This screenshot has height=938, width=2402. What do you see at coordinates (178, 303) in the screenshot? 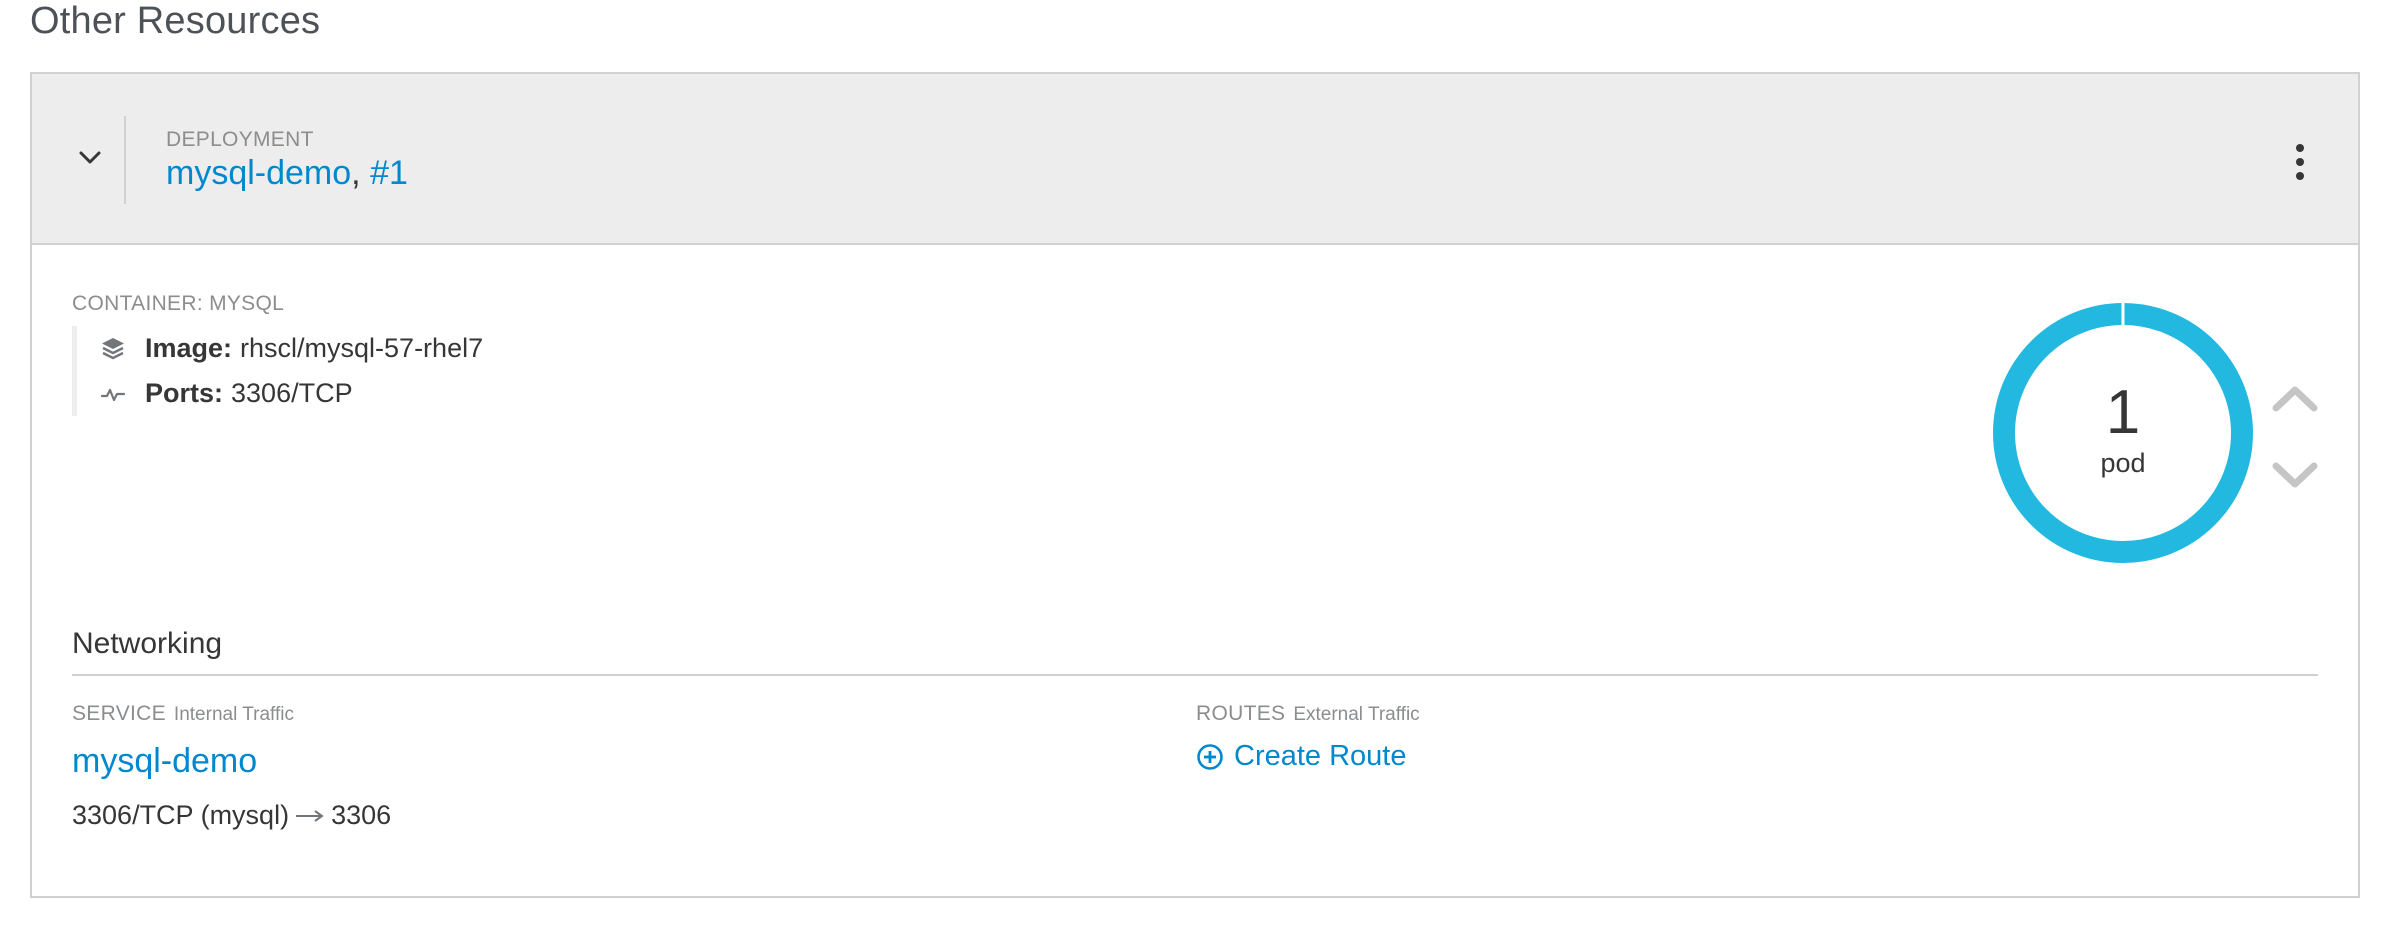
I see `container-label: CONTAINER: MYSQL` at bounding box center [178, 303].